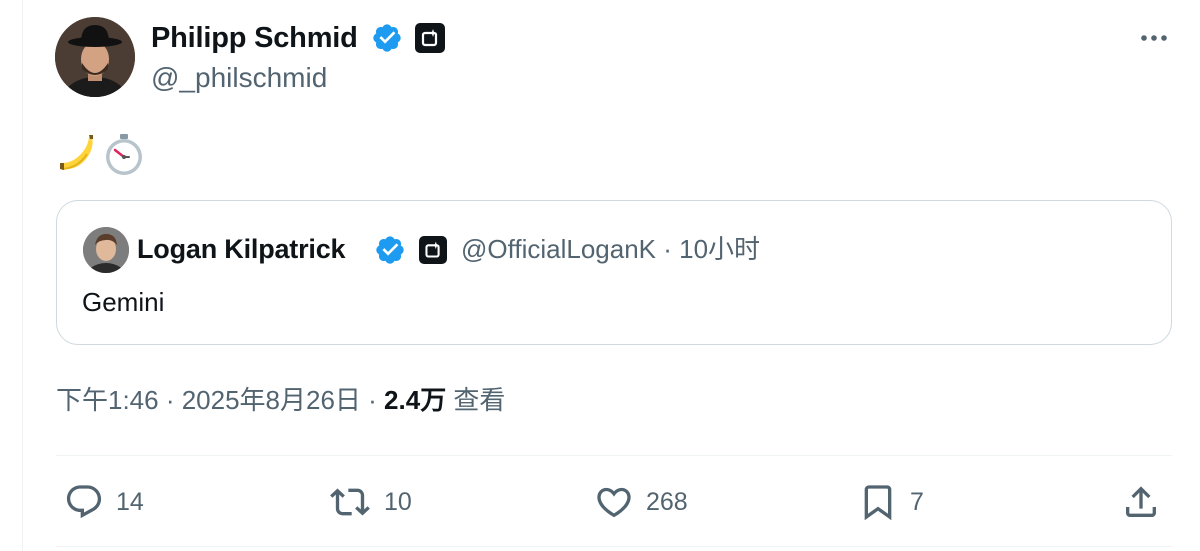 Image resolution: width=1200 pixels, height=551 pixels. I want to click on bookmark-count: 7, so click(917, 502).